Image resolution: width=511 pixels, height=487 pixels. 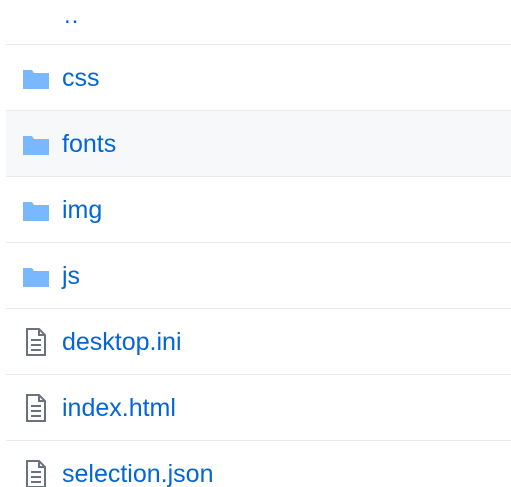 What do you see at coordinates (81, 78) in the screenshot?
I see `file-name-link: css` at bounding box center [81, 78].